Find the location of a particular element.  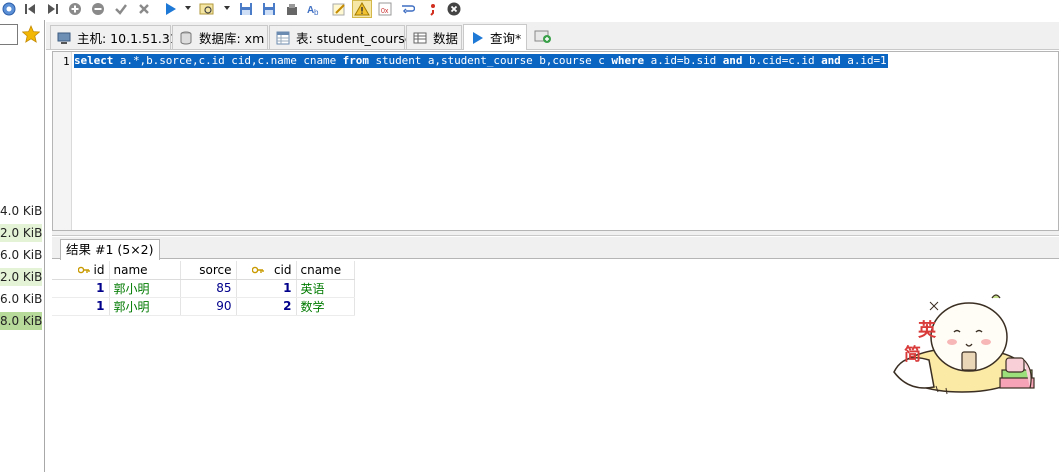

wrap-icon is located at coordinates (408, 9).